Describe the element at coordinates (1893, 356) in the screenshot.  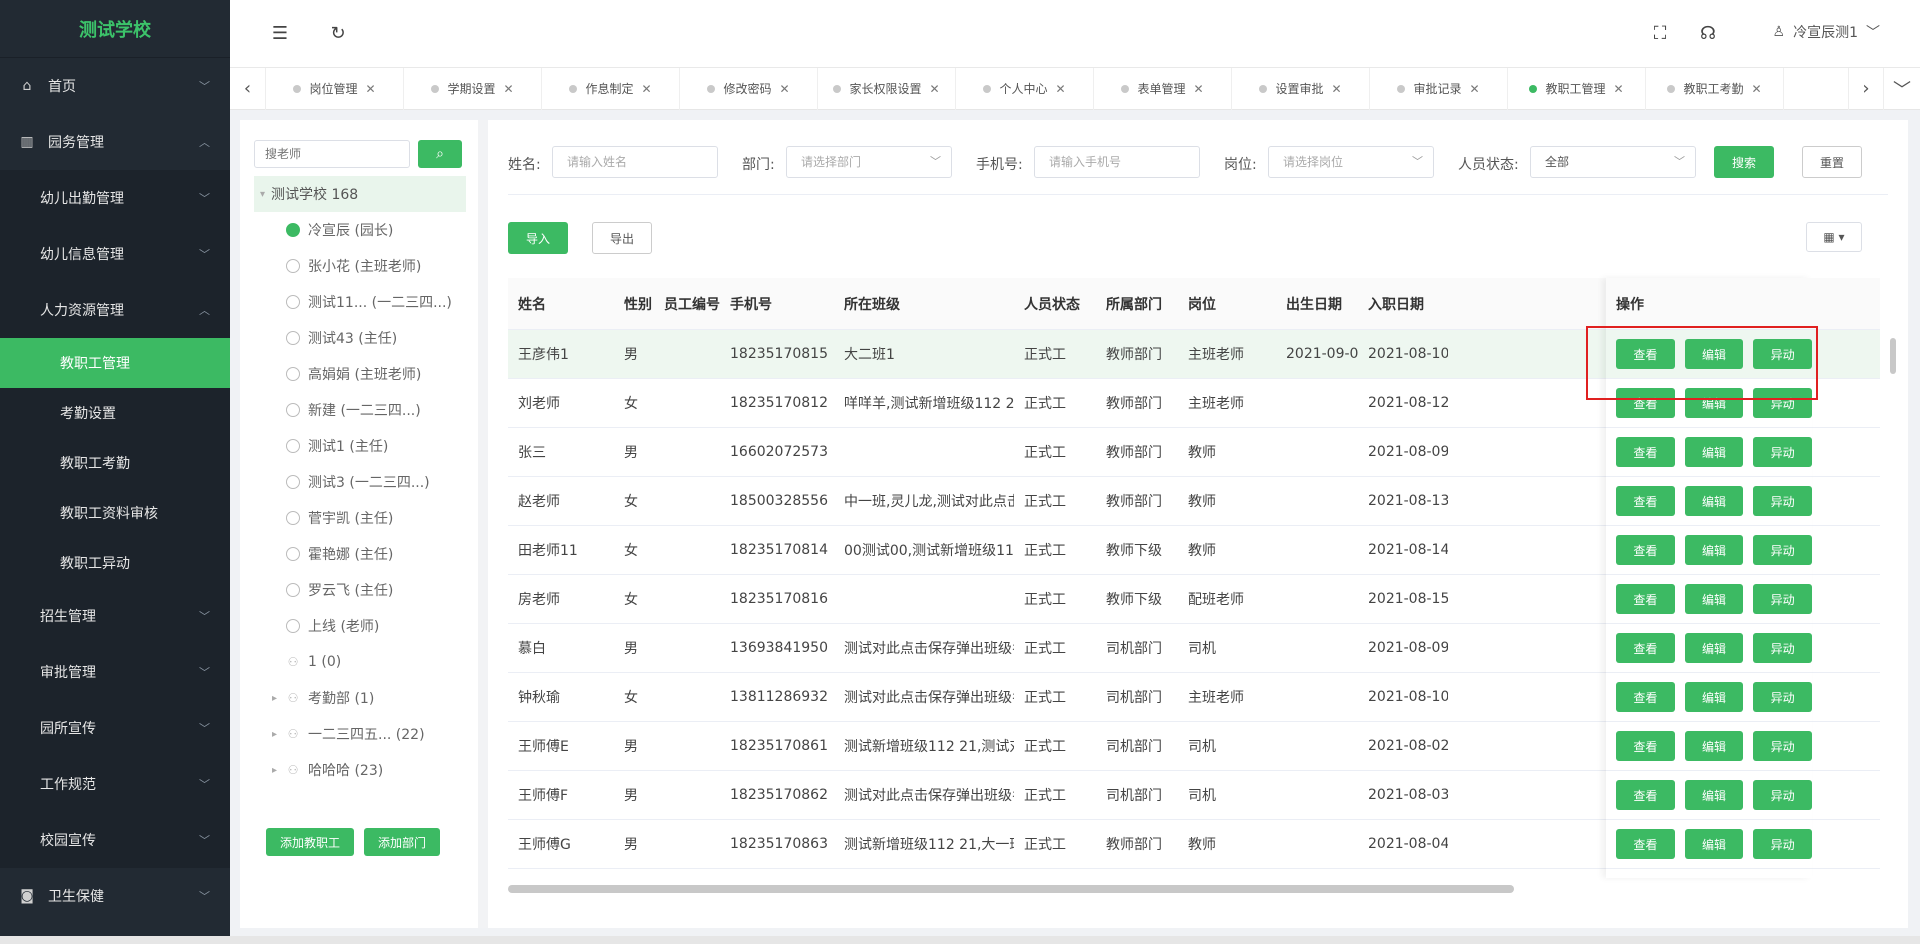
I see `vertical-scrollbar` at that location.